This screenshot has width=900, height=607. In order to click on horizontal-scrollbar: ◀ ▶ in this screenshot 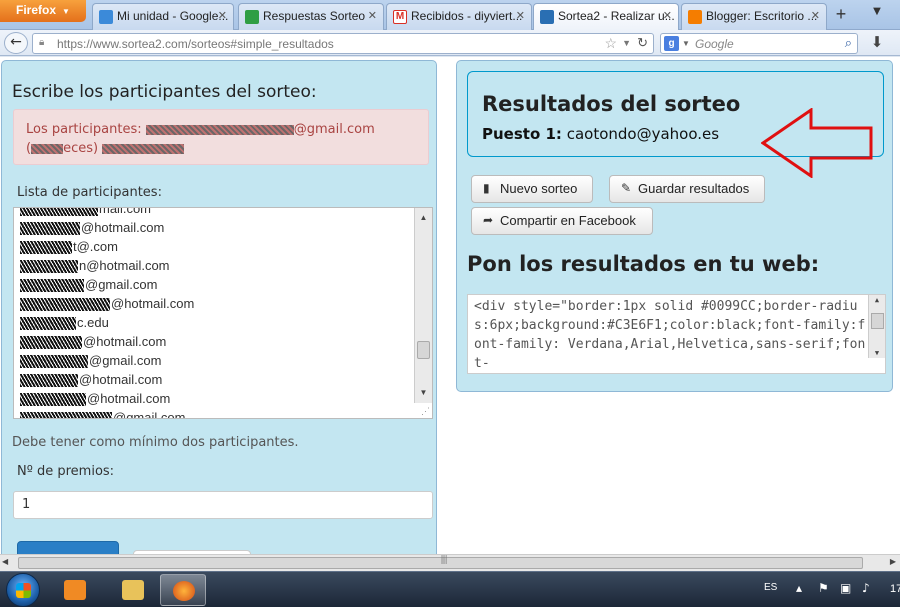, I will do `click(450, 562)`.